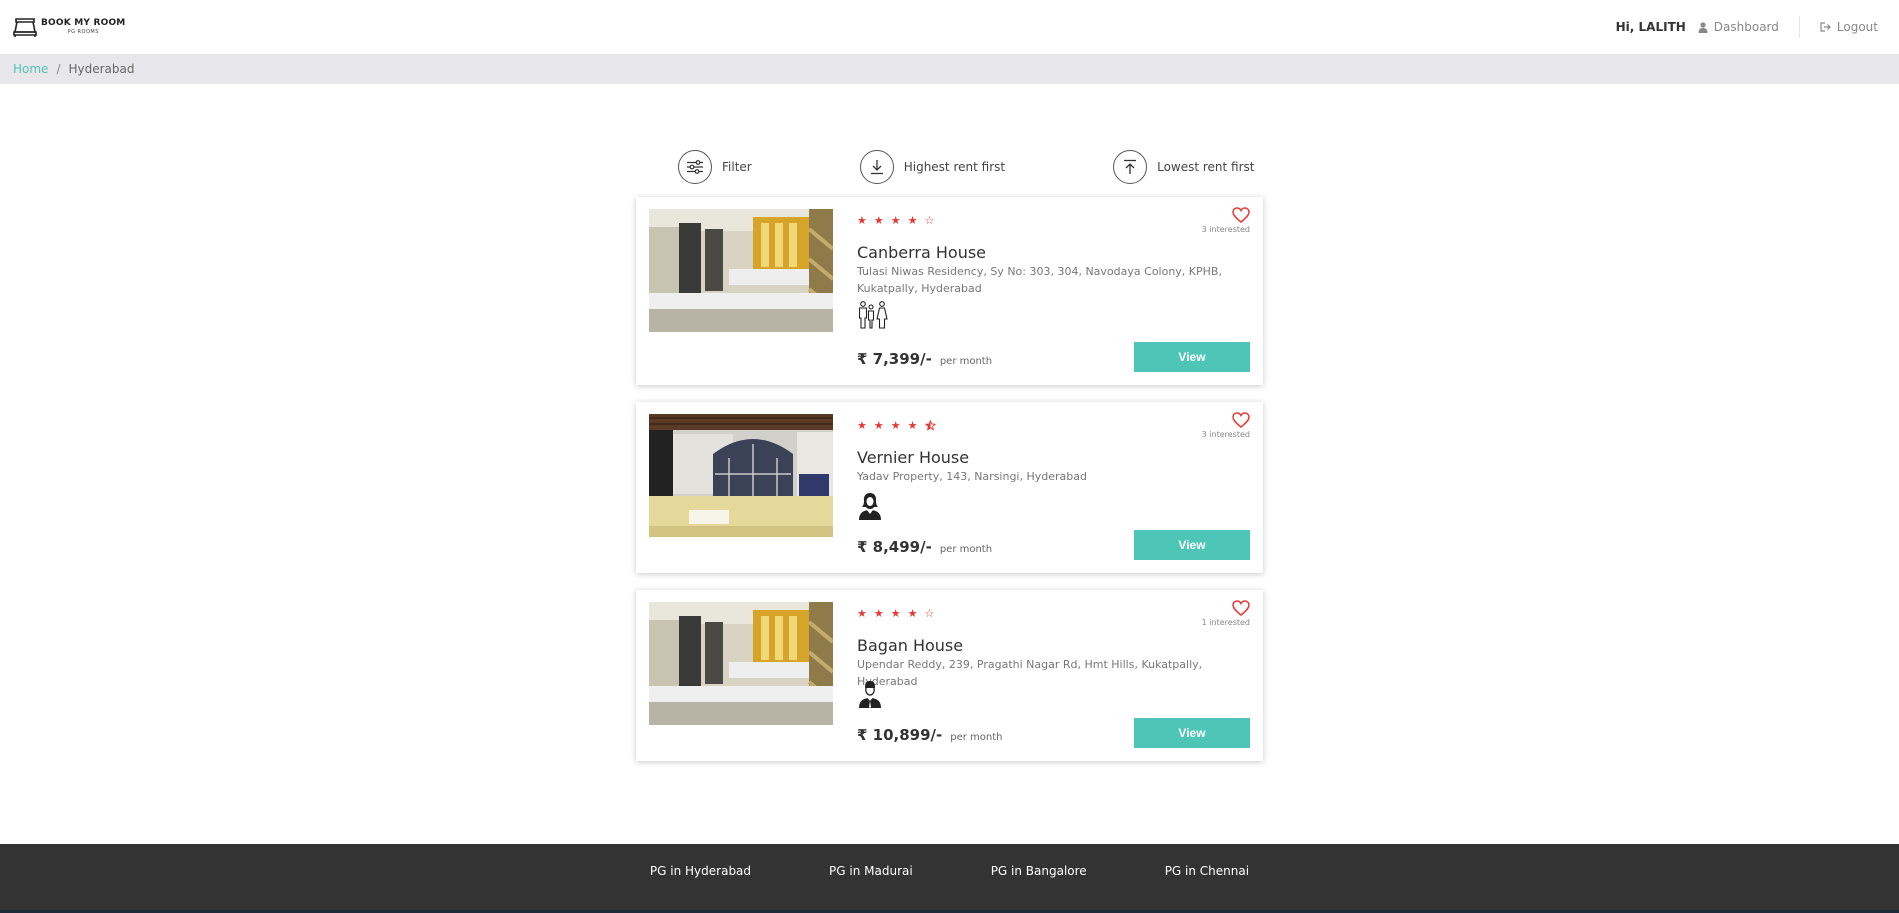 This screenshot has height=913, width=1899. Describe the element at coordinates (25, 27) in the screenshot. I see `bed-logo-icon` at that location.